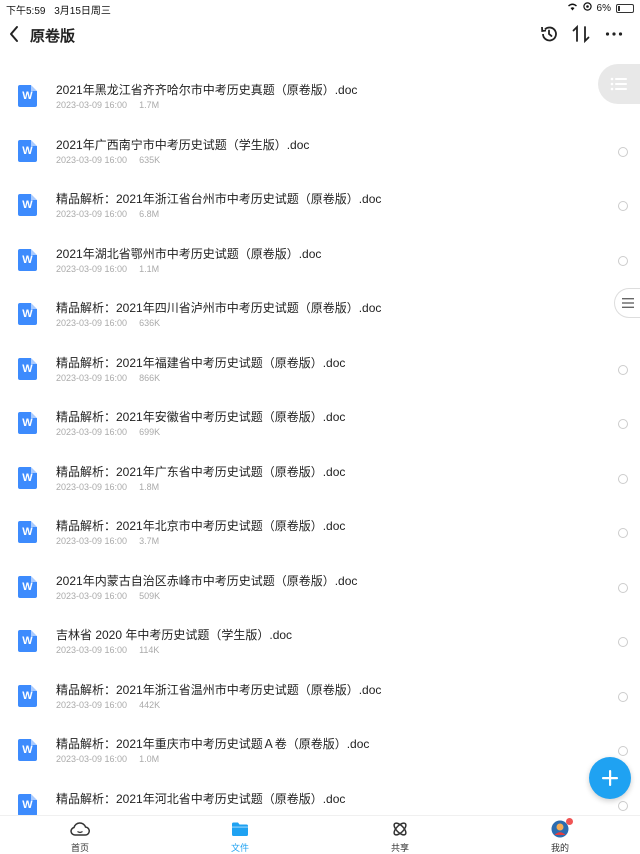 This screenshot has height=854, width=640. I want to click on file-size: 1.0M, so click(149, 759).